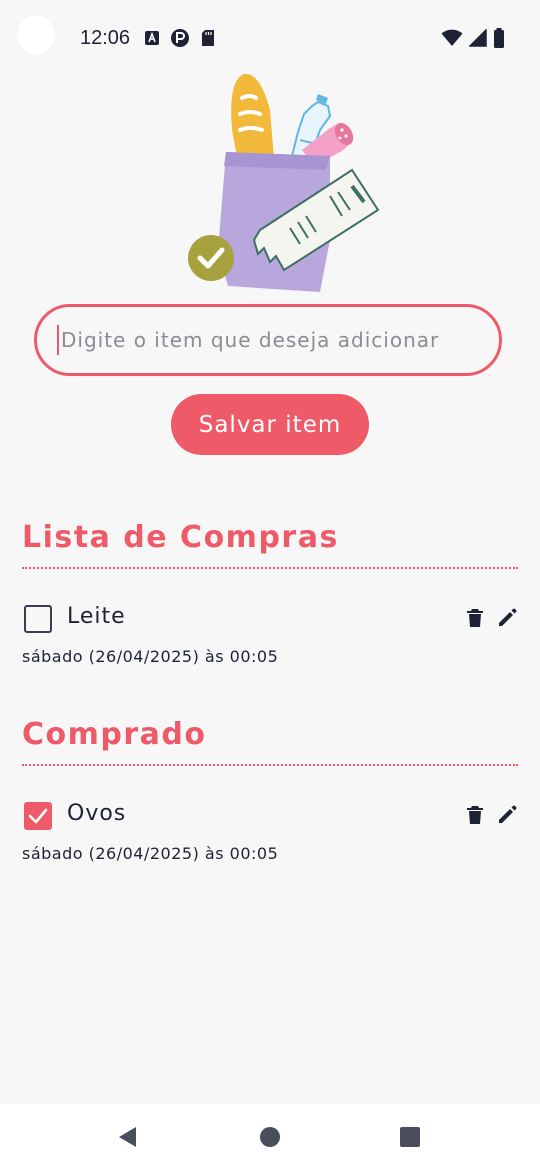 This screenshot has height=1170, width=540. Describe the element at coordinates (270, 39) in the screenshot. I see `status-bar: 12:06` at that location.